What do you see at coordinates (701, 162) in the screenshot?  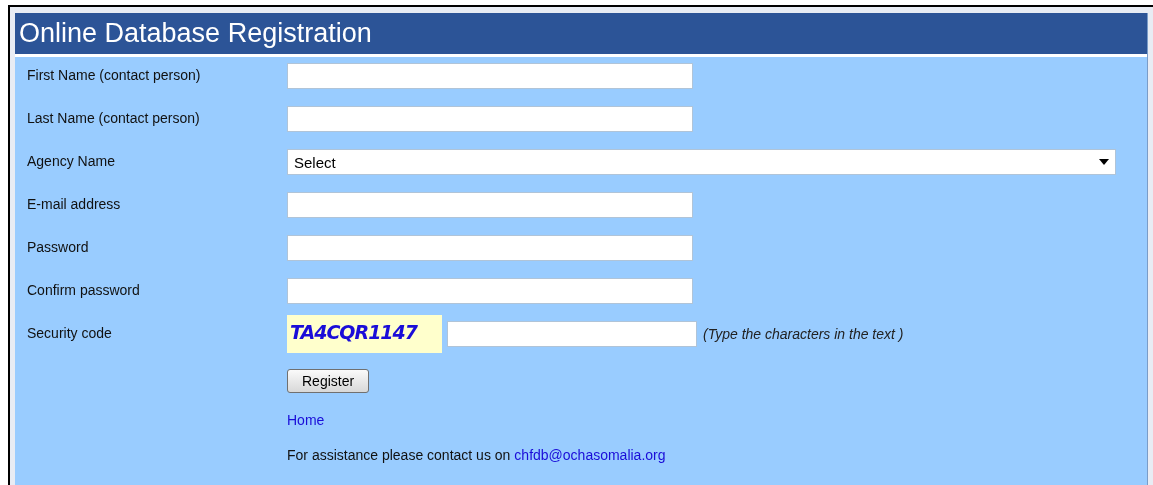 I see `dropdown: Select` at bounding box center [701, 162].